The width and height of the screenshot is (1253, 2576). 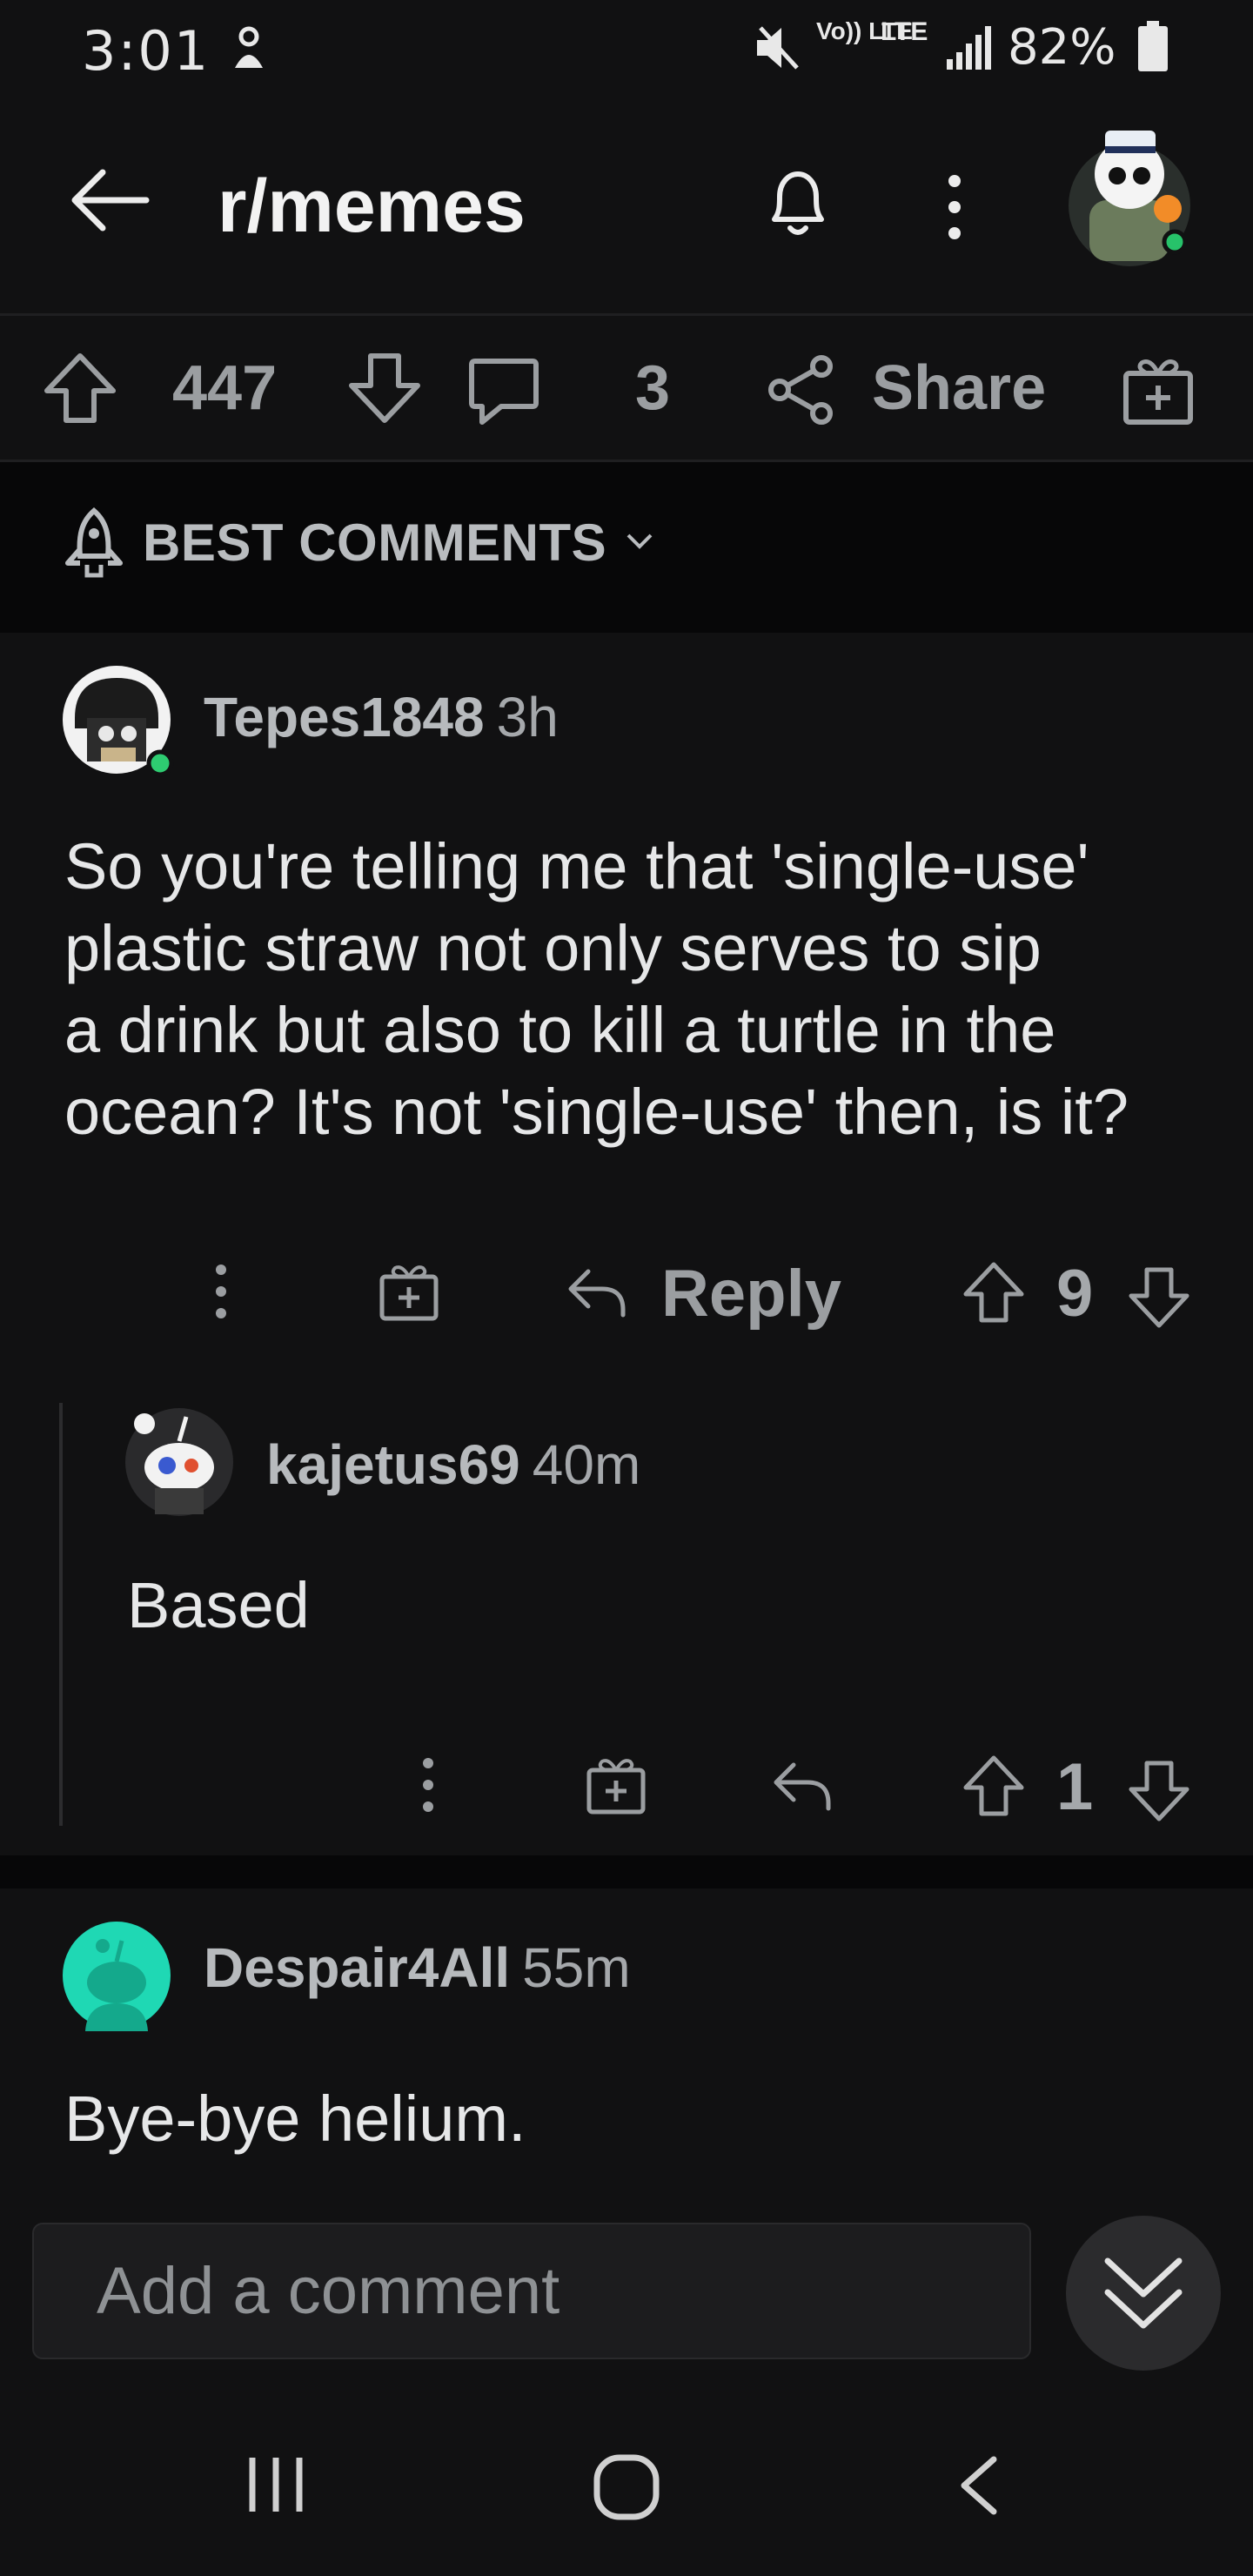 What do you see at coordinates (553, 948) in the screenshot?
I see `comment-line: plastic straw not only serves to sip` at bounding box center [553, 948].